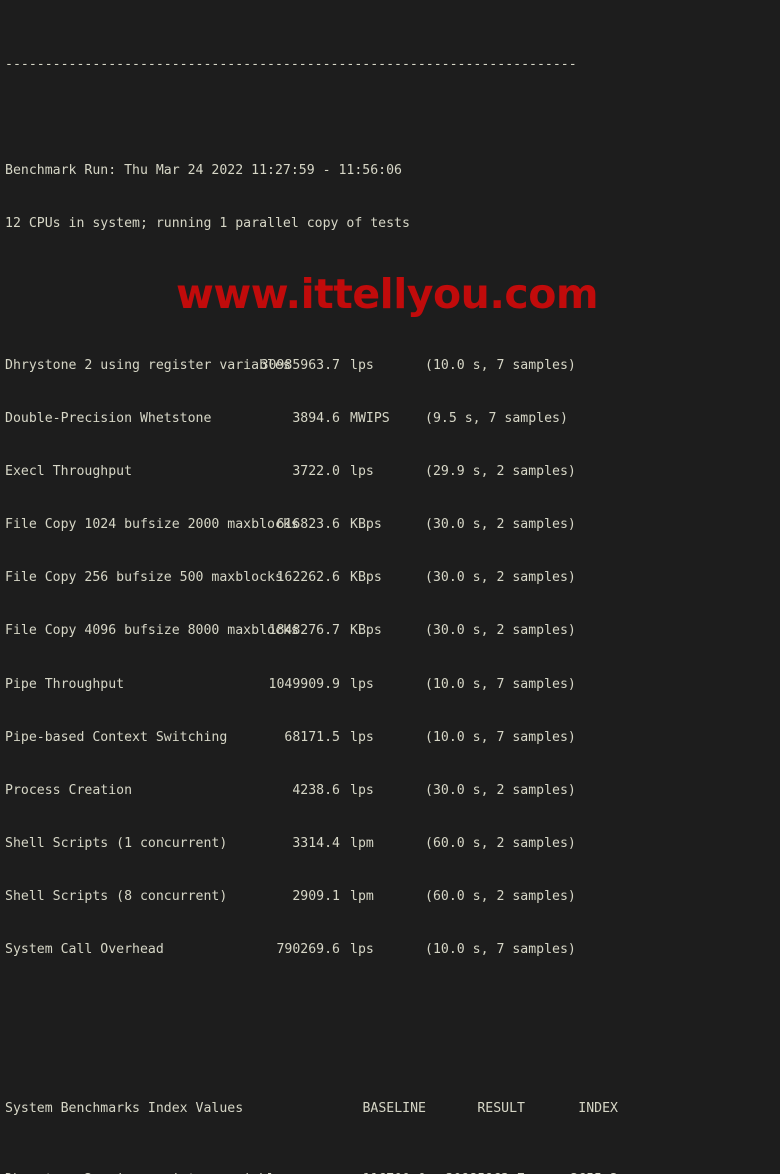 The width and height of the screenshot is (780, 1174). I want to click on column-header-index: INDEX, so click(598, 1109).